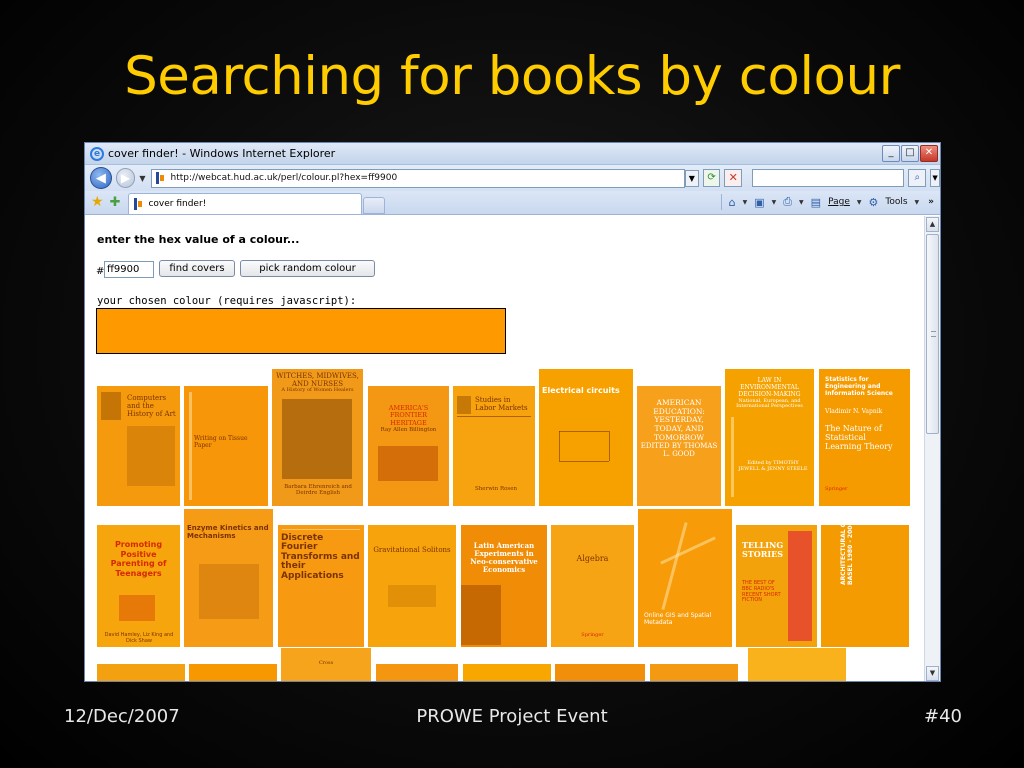  What do you see at coordinates (317, 390) in the screenshot?
I see `cover-subtitle: A History of Women Healers` at bounding box center [317, 390].